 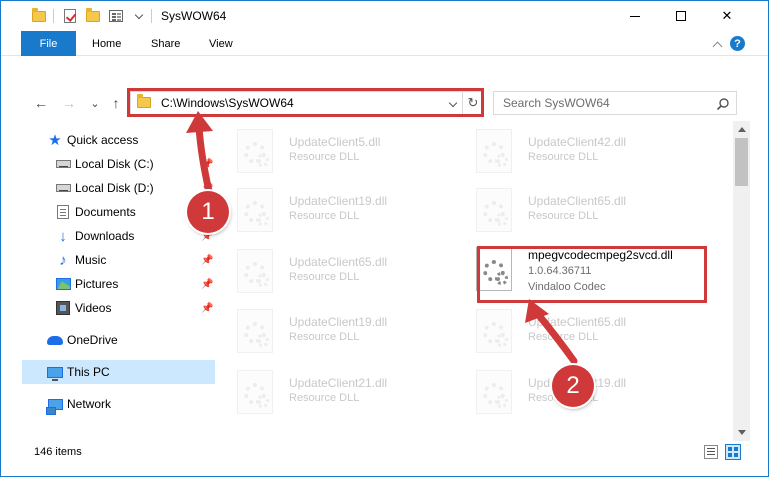 I want to click on sidebar-item-downloads: ↓ Downloads 📌, so click(x=118, y=236).